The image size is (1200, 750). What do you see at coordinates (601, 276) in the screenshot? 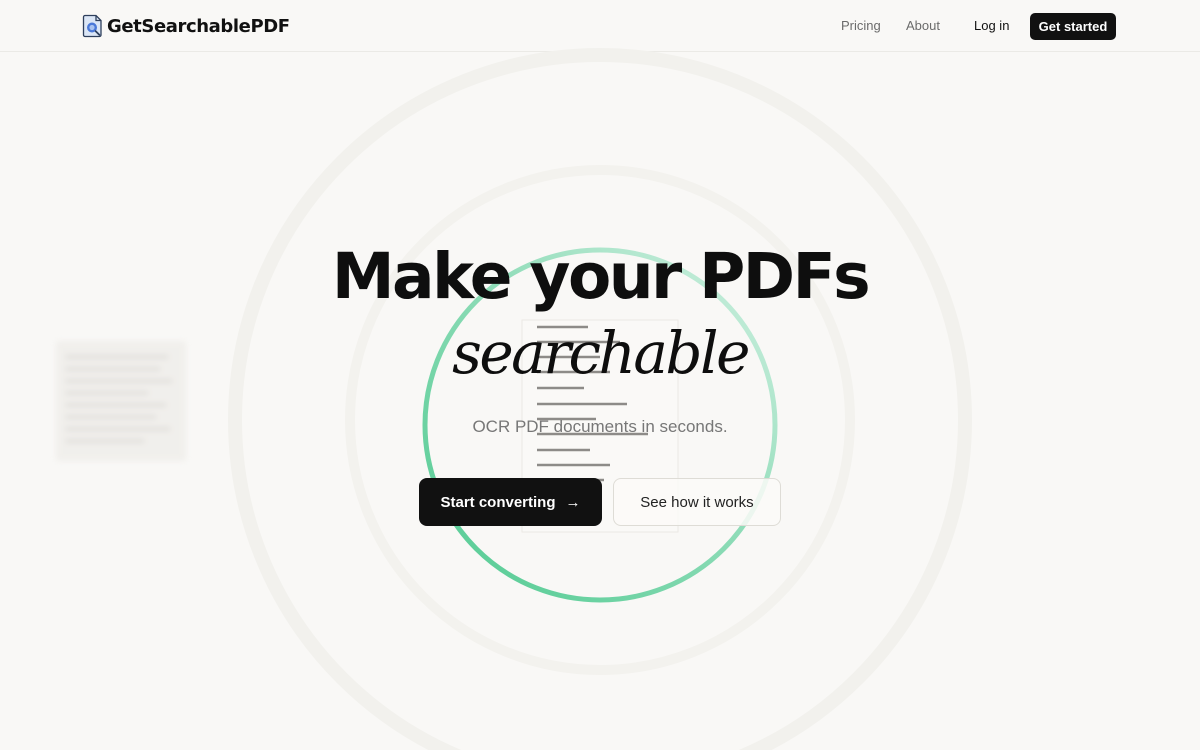
I see `hero-title: Make your PDFs` at bounding box center [601, 276].